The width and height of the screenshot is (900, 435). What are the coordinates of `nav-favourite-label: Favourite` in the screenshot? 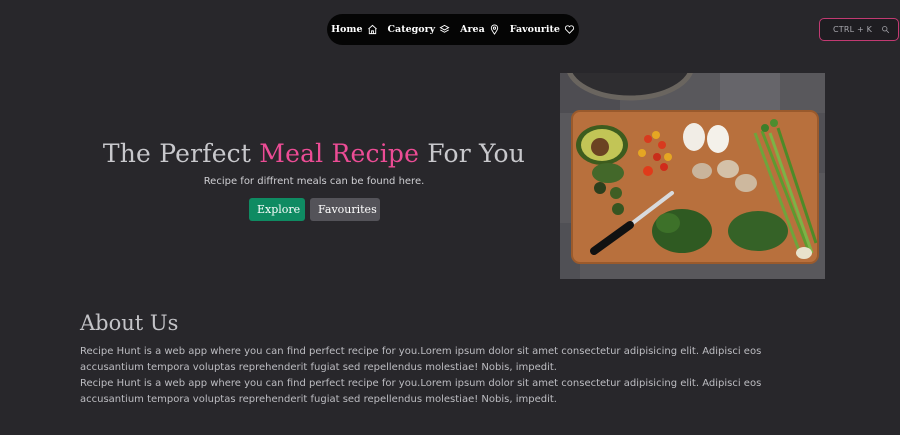 It's located at (534, 29).